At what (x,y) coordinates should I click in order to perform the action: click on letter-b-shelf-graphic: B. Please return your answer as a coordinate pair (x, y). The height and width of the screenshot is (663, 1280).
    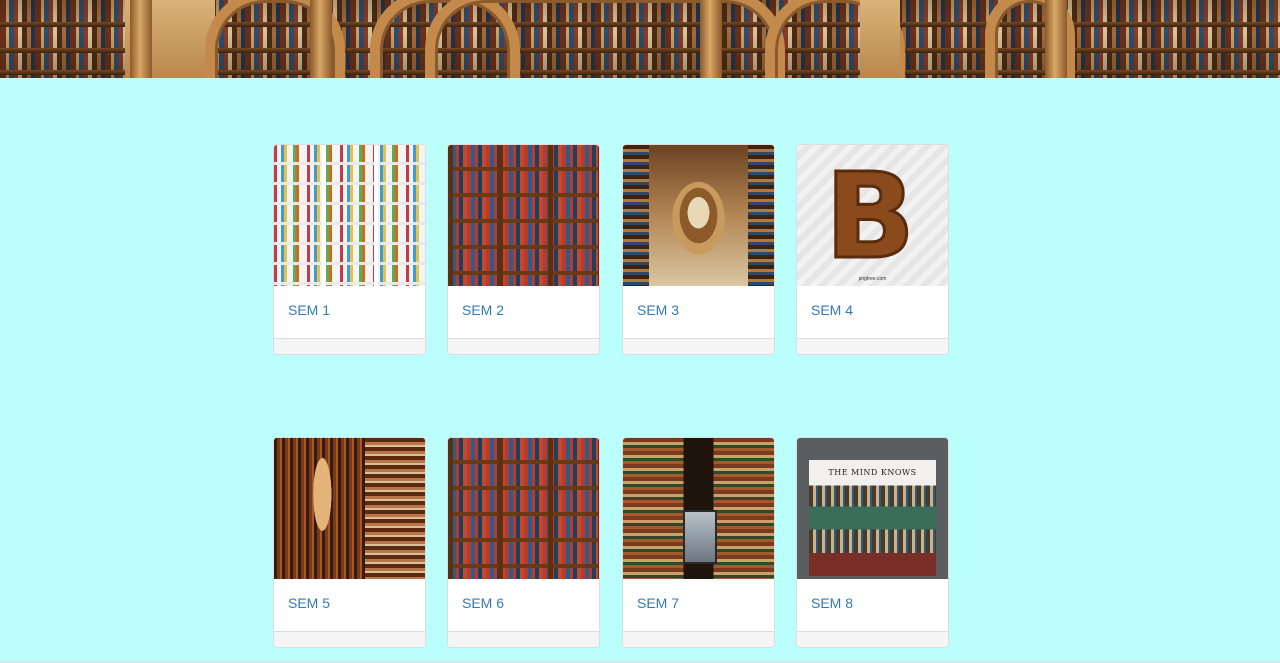
    Looking at the image, I should click on (870, 216).